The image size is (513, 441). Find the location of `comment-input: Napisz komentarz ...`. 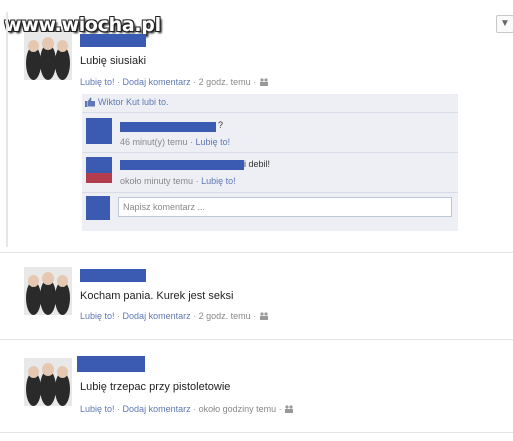

comment-input: Napisz komentarz ... is located at coordinates (285, 207).